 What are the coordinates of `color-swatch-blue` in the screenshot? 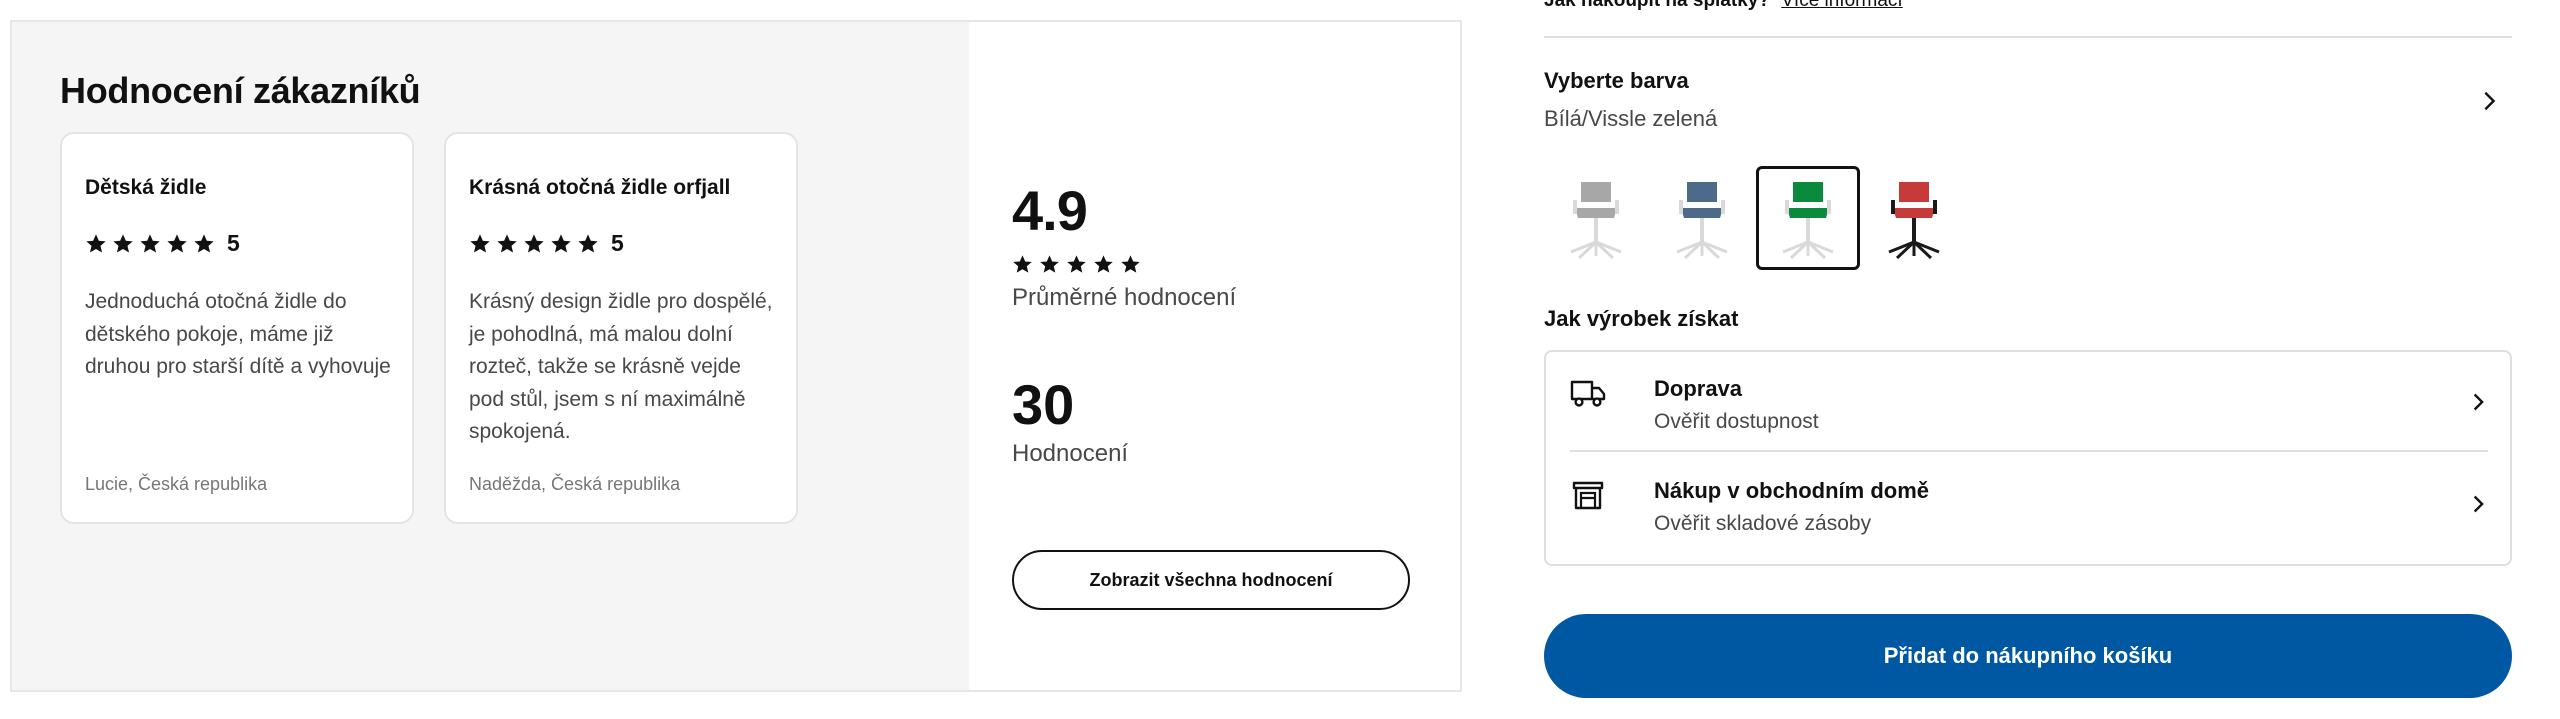 It's located at (1702, 218).